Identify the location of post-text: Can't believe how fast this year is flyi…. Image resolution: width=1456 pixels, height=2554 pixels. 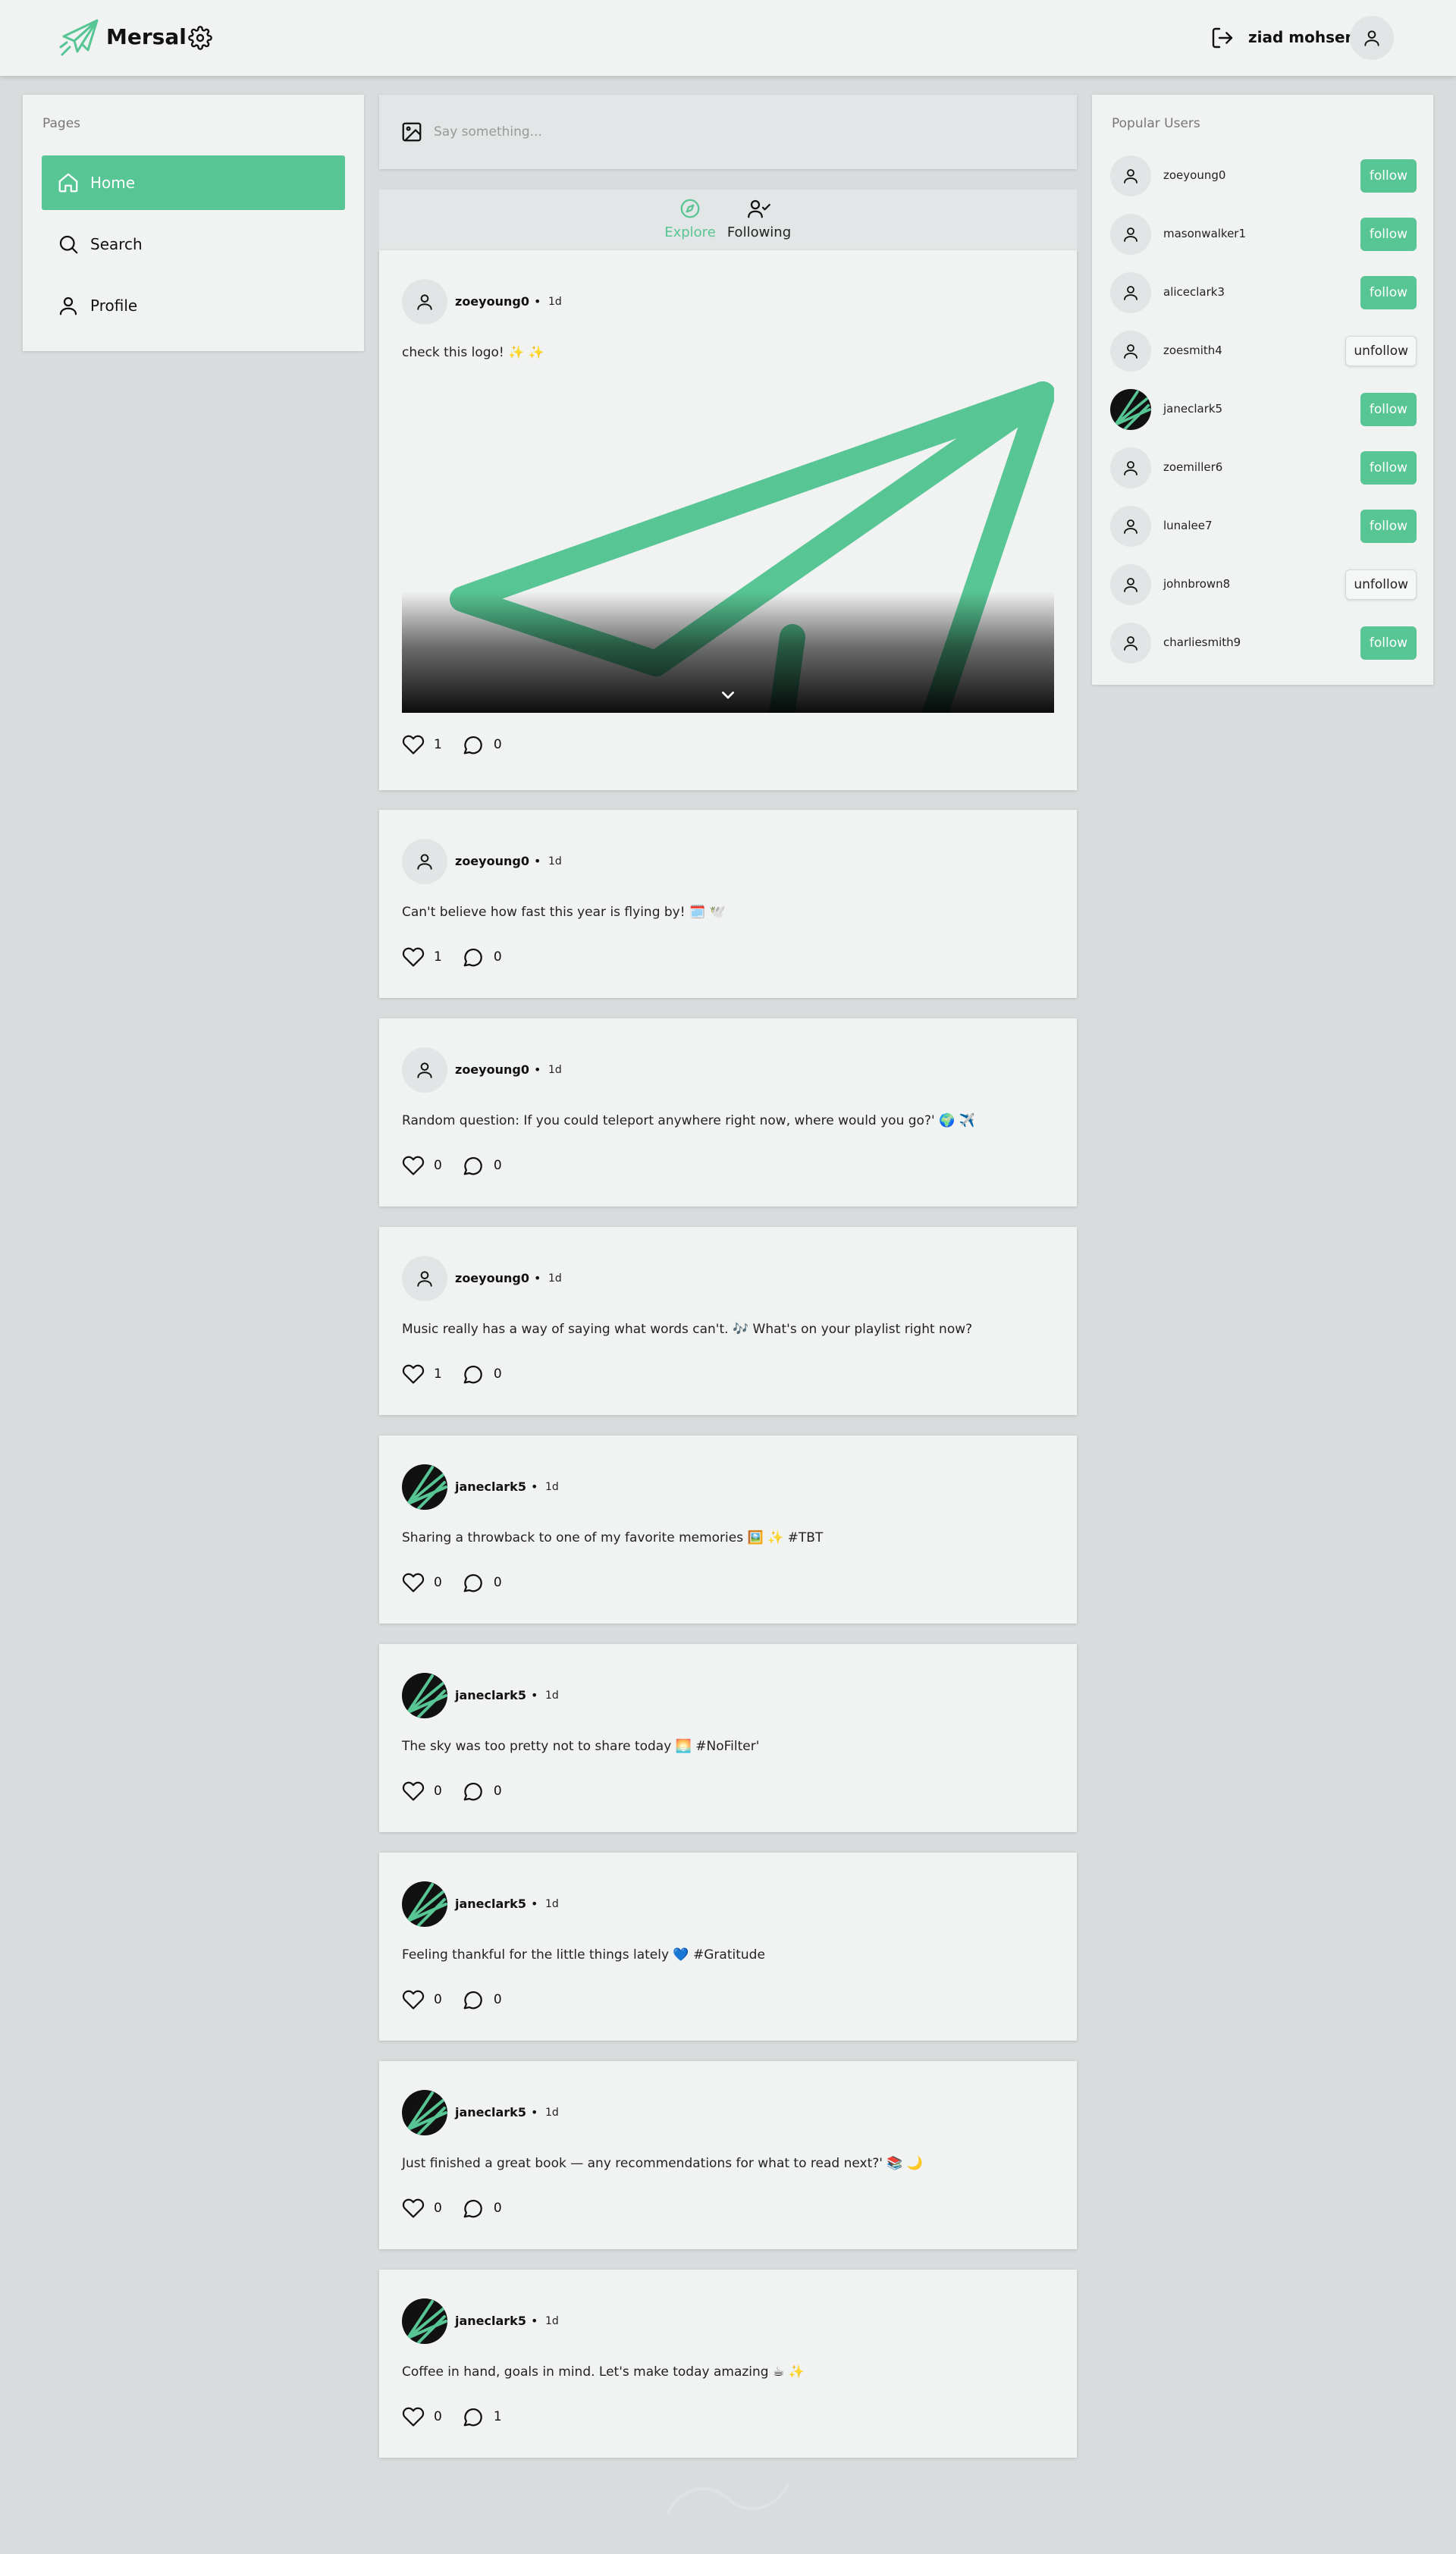
(564, 912).